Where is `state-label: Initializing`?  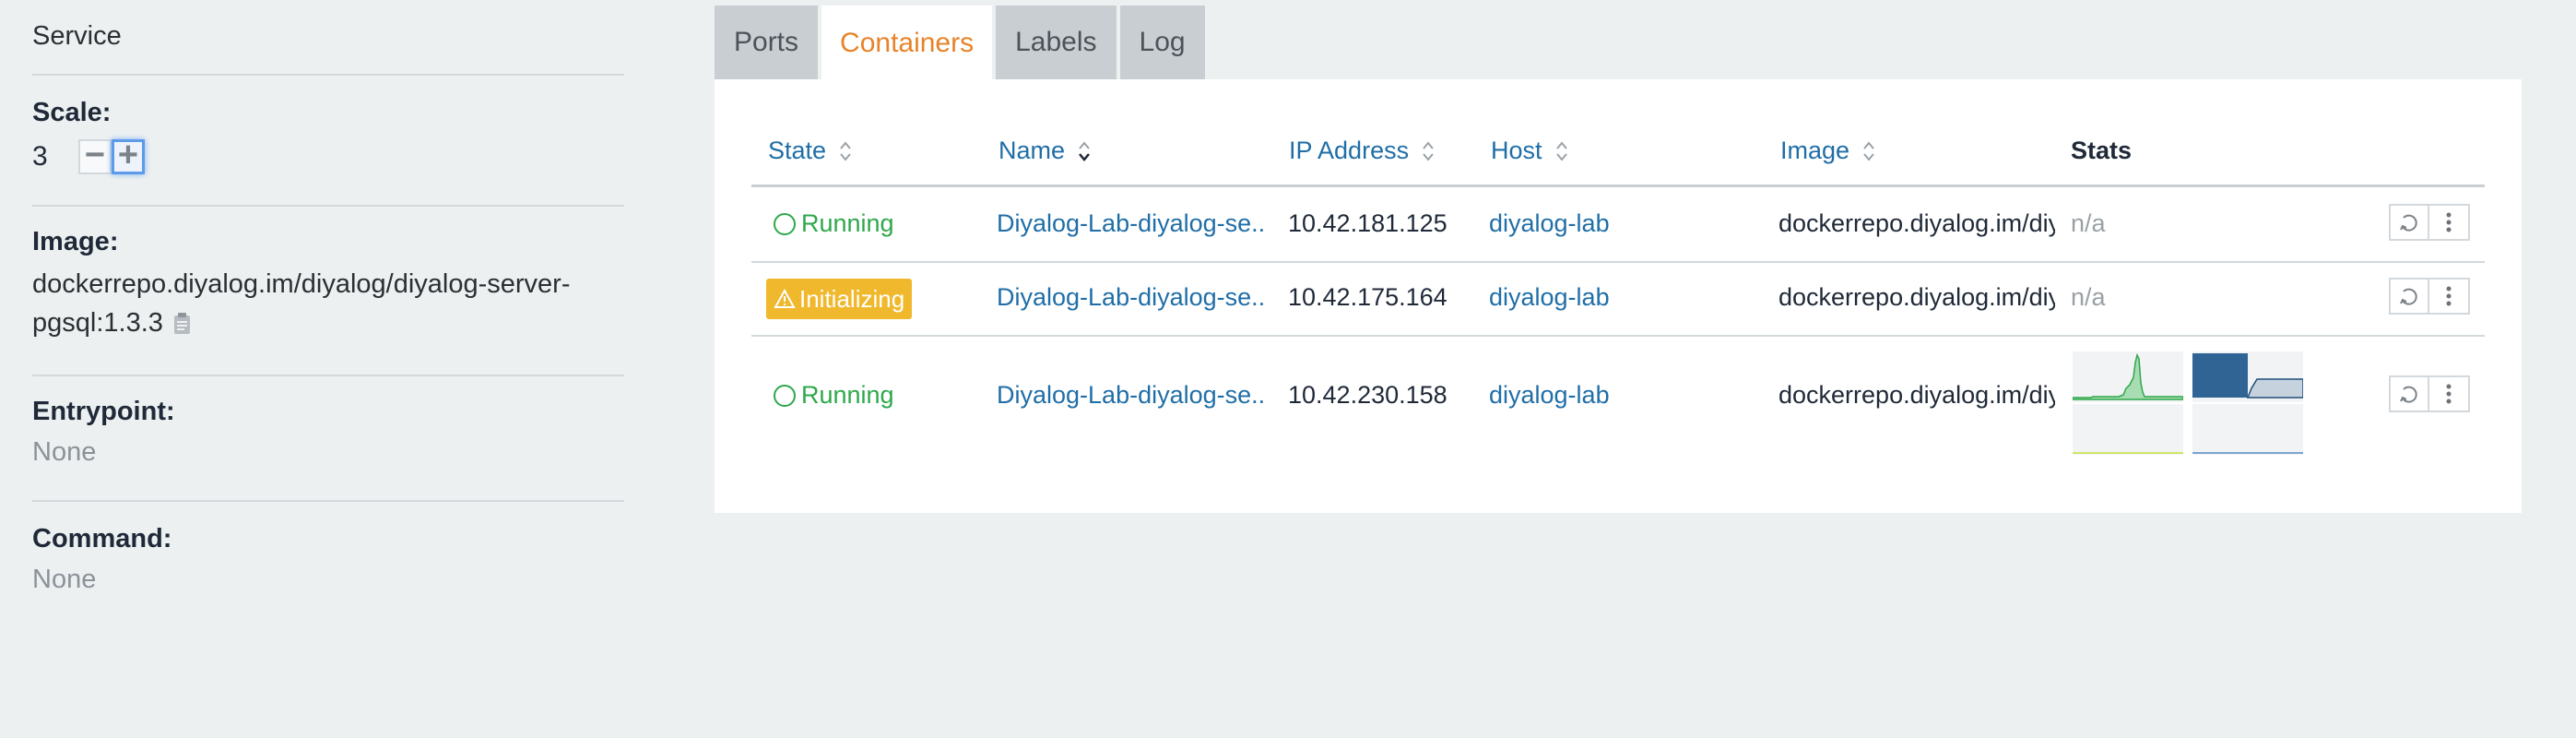 state-label: Initializing is located at coordinates (852, 298).